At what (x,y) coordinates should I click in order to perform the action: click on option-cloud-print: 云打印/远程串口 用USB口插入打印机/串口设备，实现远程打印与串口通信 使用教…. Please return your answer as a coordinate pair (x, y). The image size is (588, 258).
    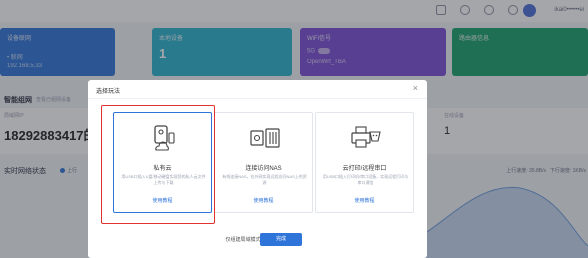
    Looking at the image, I should click on (364, 162).